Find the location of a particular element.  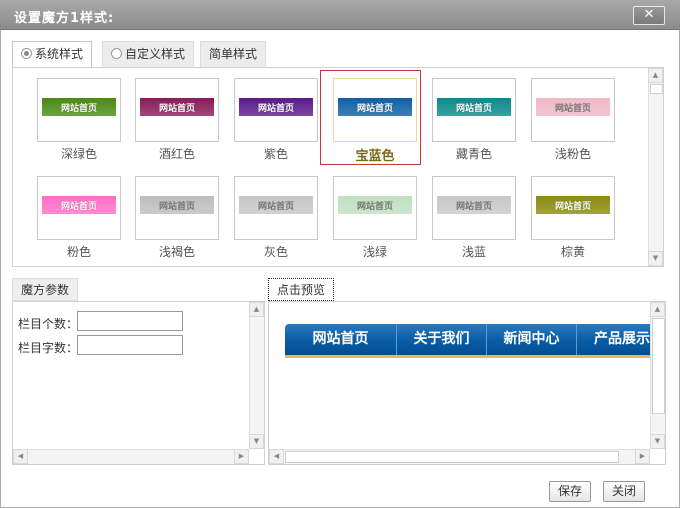

style-option: 网站首页 棕黄 is located at coordinates (577, 219).